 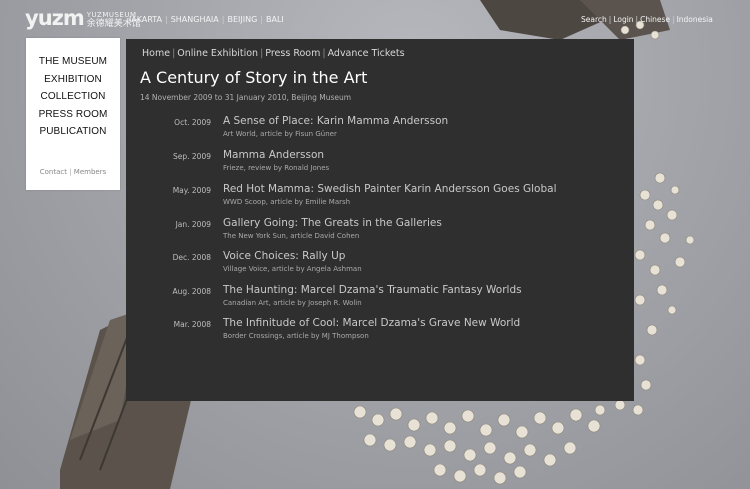 I want to click on article-source: Art World, article by Fisun Güner, so click(x=280, y=134).